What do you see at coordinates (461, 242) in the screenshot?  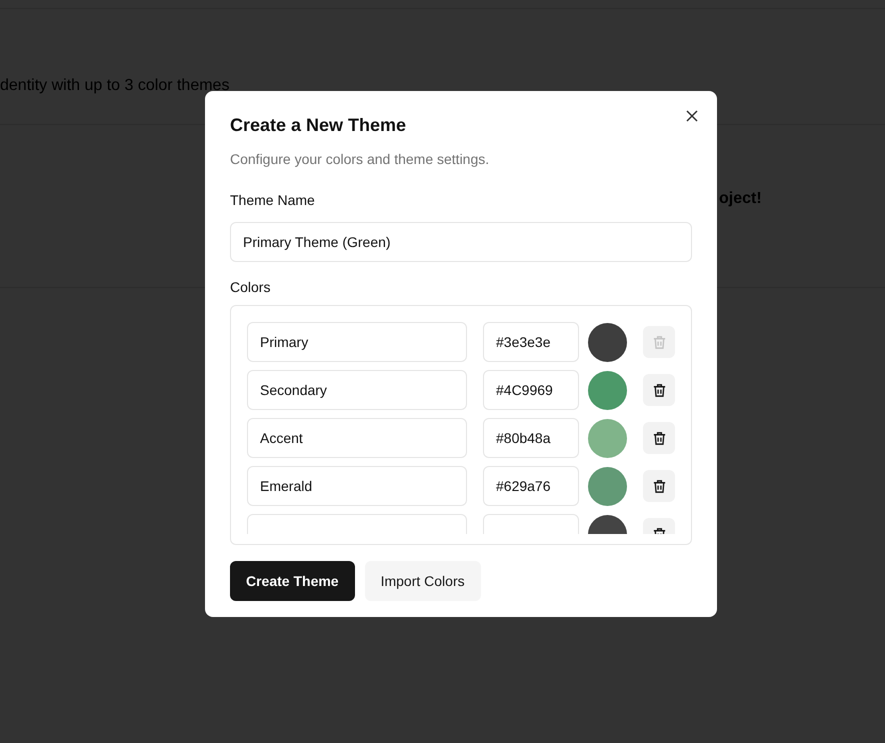 I see `theme-name-input: Primary Theme (Green)` at bounding box center [461, 242].